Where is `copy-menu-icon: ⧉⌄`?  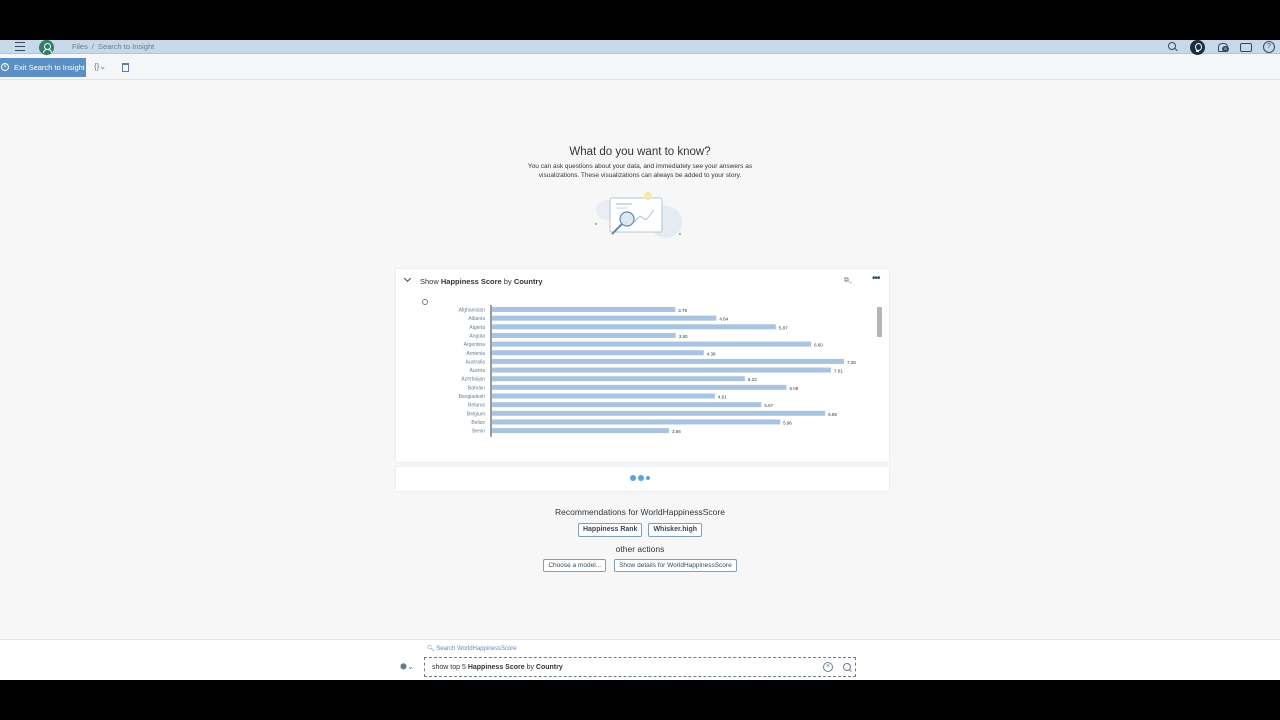
copy-menu-icon: ⧉⌄ is located at coordinates (848, 281).